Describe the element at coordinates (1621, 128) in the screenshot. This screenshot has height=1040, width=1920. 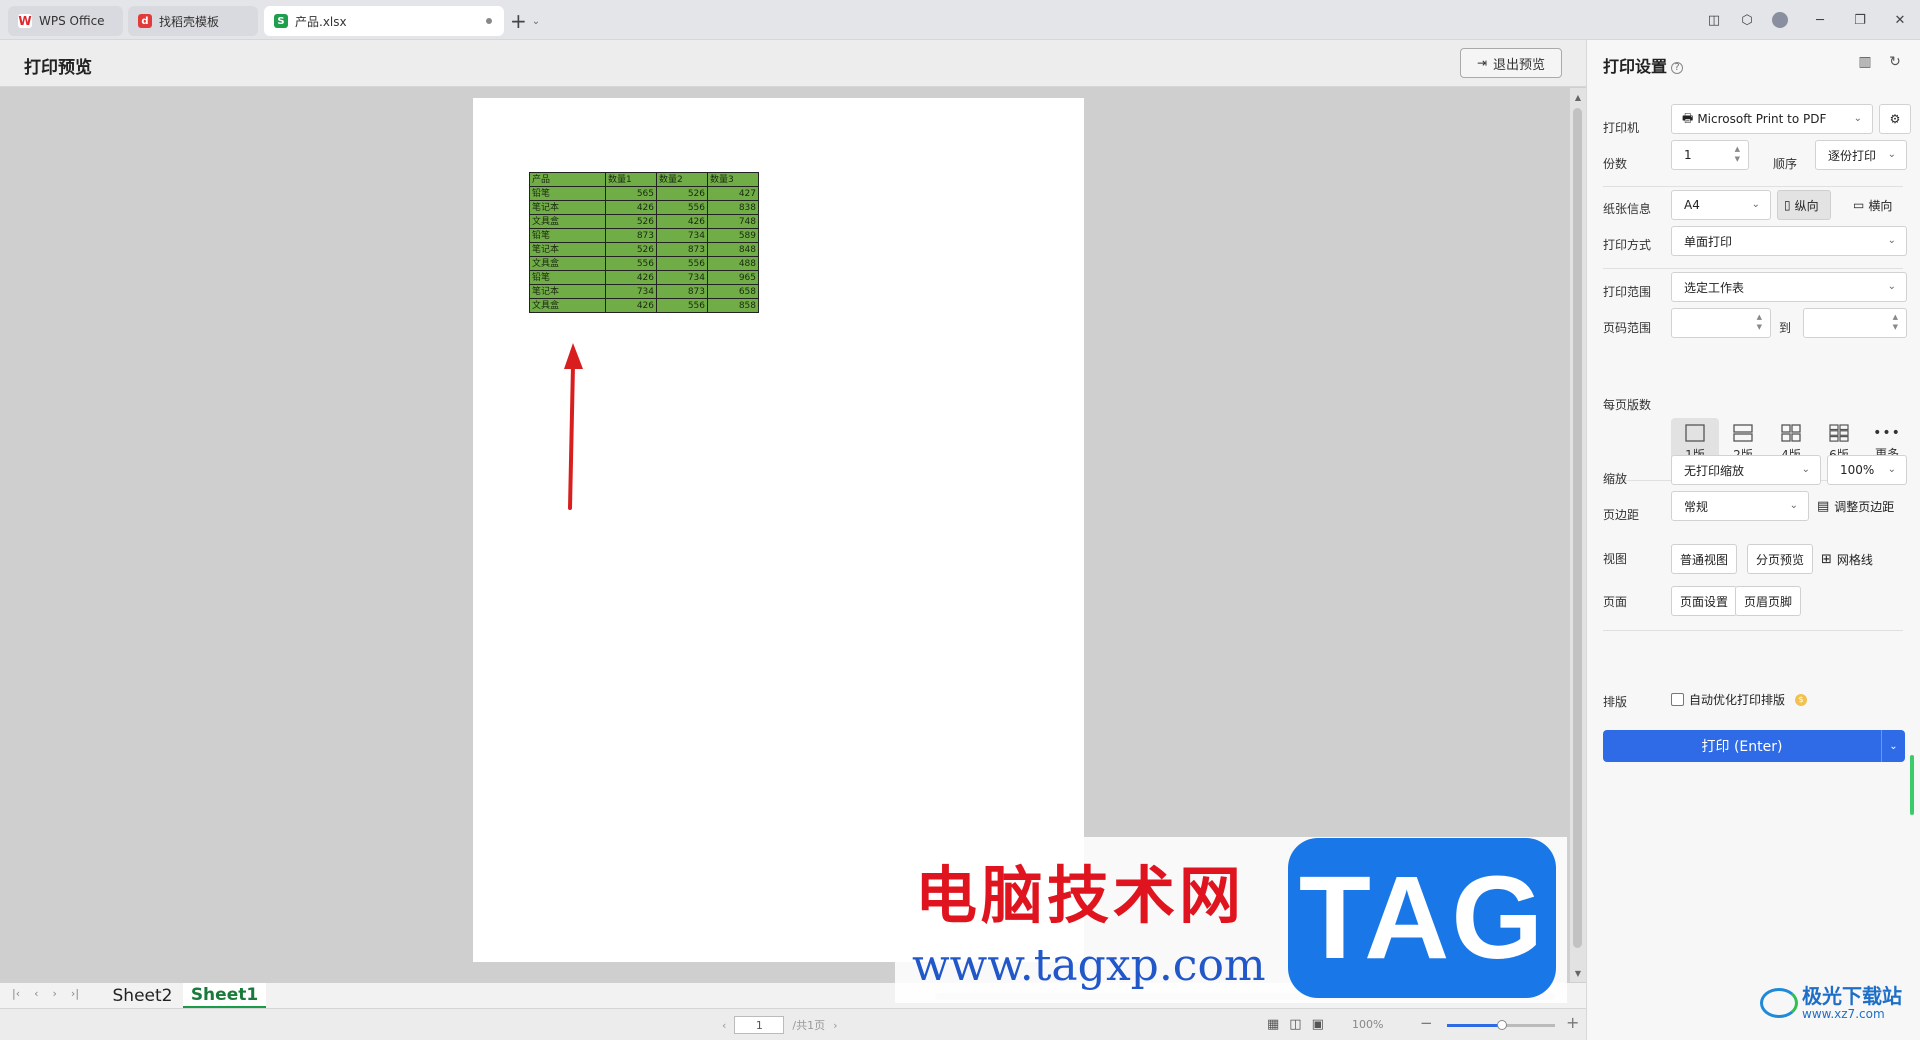
I see `printer-label: 打印机` at that location.